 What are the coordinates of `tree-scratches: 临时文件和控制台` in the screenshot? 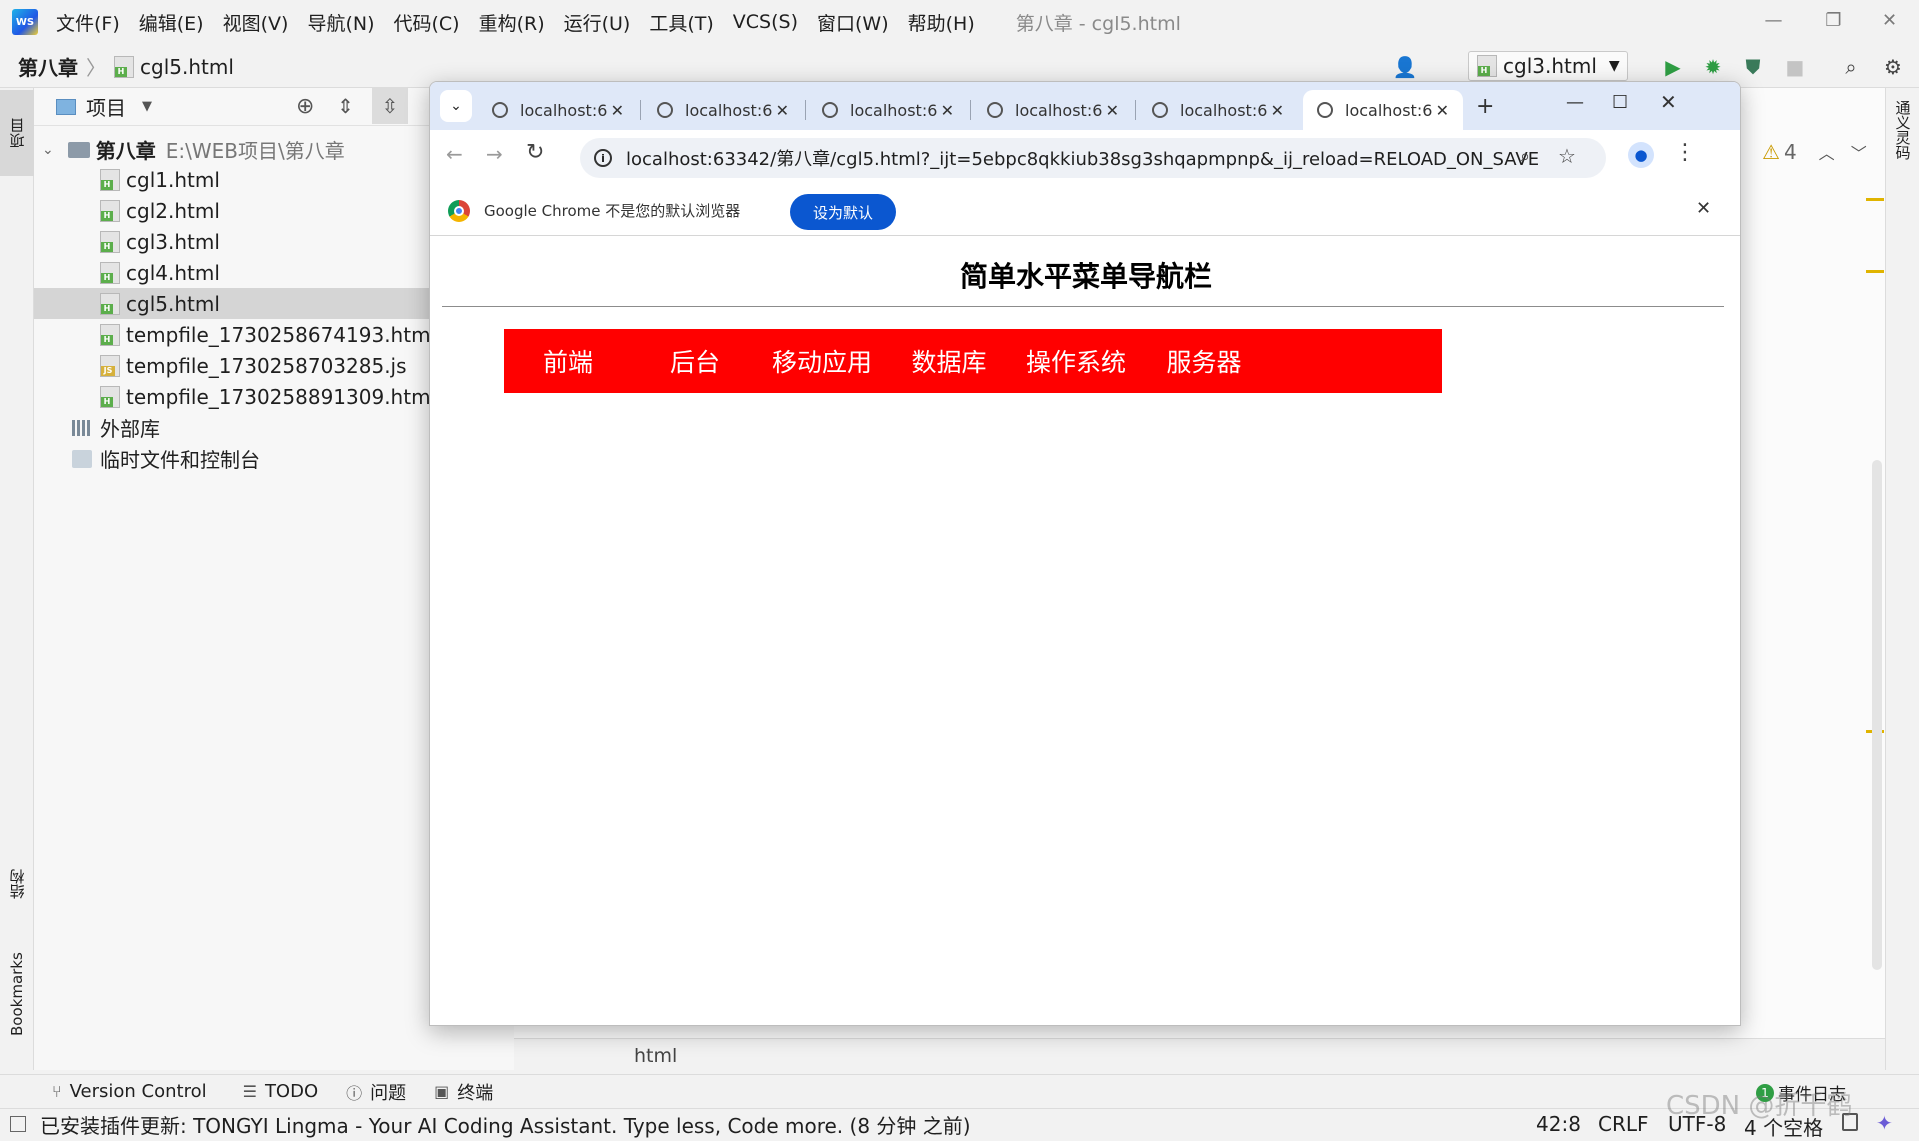 It's located at (166, 458).